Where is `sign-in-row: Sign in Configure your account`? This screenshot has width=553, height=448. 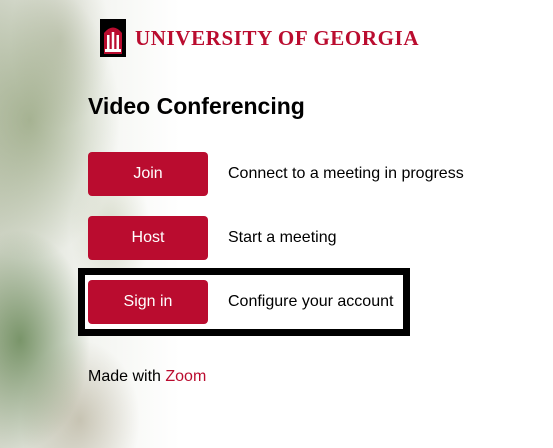
sign-in-row: Sign in Configure your account is located at coordinates (240, 302).